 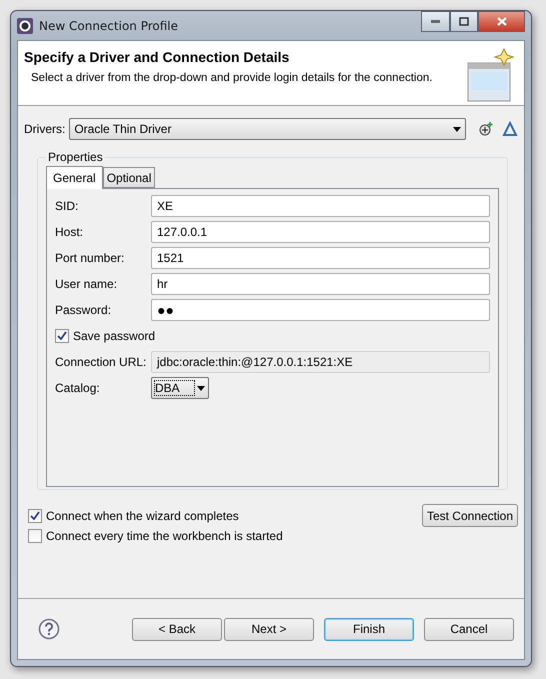 What do you see at coordinates (90, 258) in the screenshot?
I see `field-label: Port number:` at bounding box center [90, 258].